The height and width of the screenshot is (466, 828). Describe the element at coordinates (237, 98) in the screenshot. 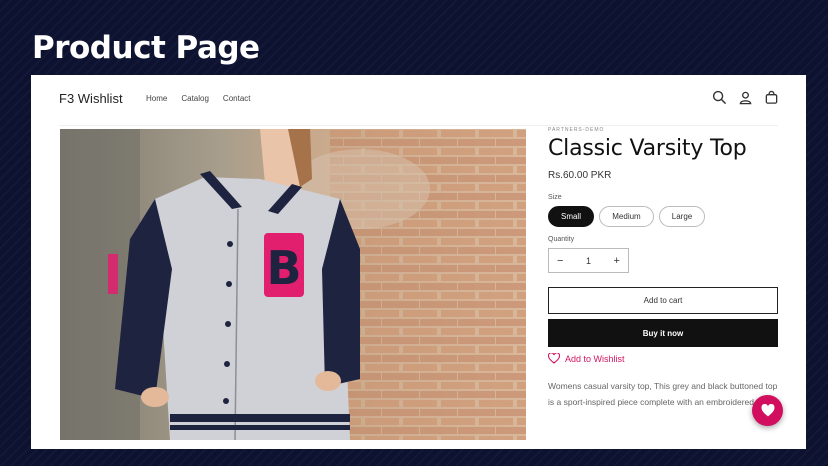

I see `nav-contact: Contact` at that location.